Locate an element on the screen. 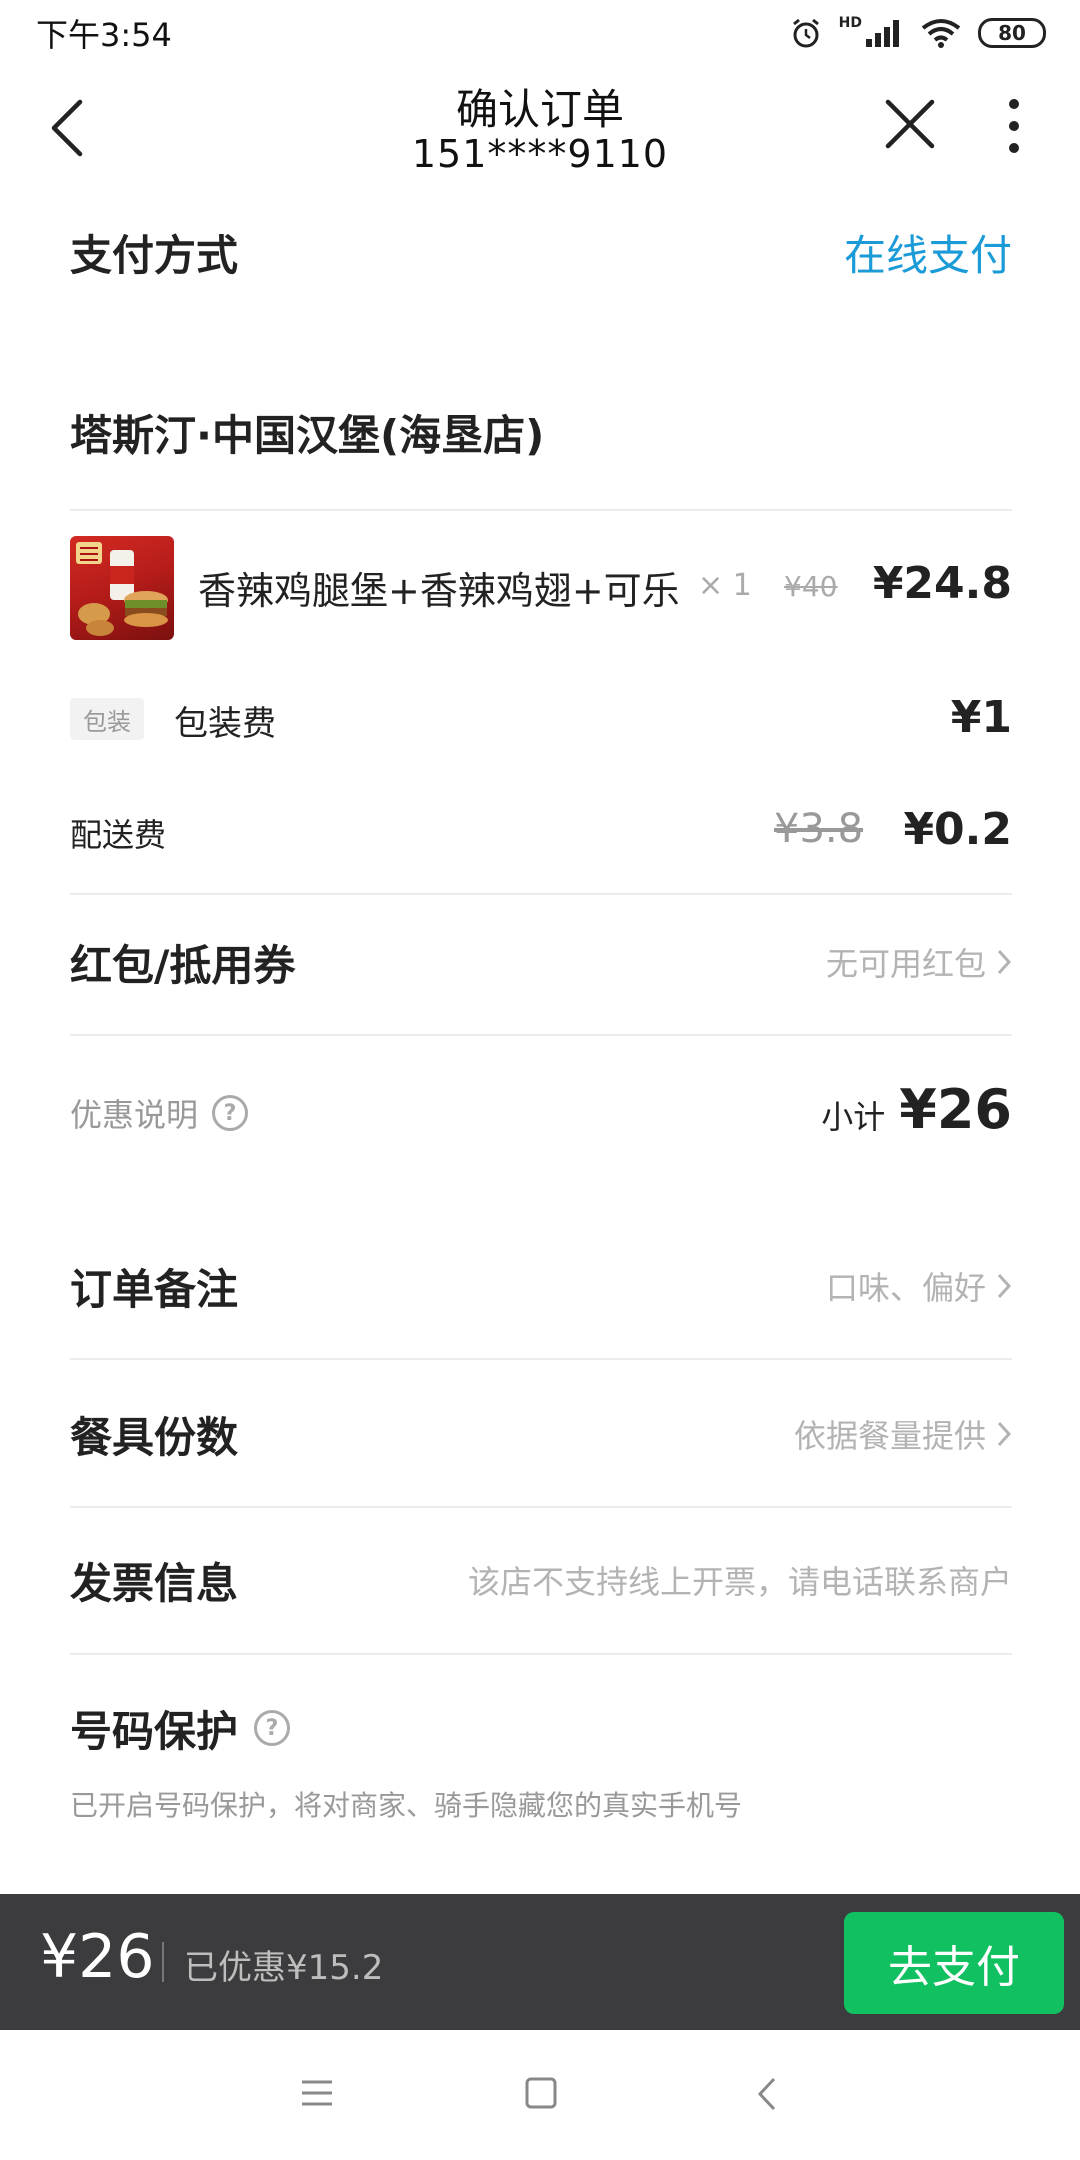  remarks-value-wrap: 口味、偏好 is located at coordinates (919, 1286).